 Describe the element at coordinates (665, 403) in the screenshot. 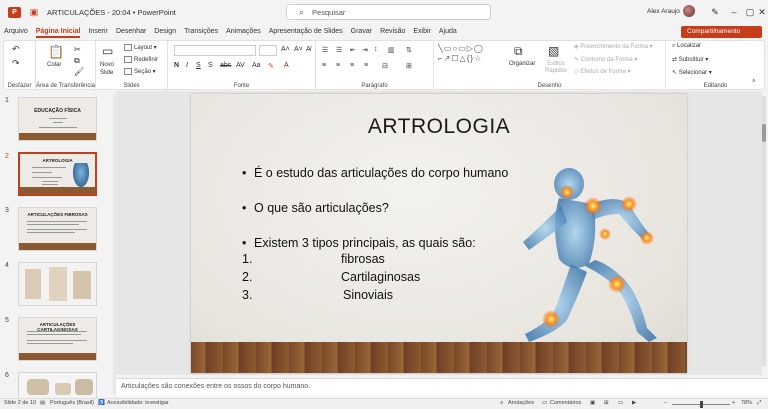

I see `zoom-out-icon: −` at that location.